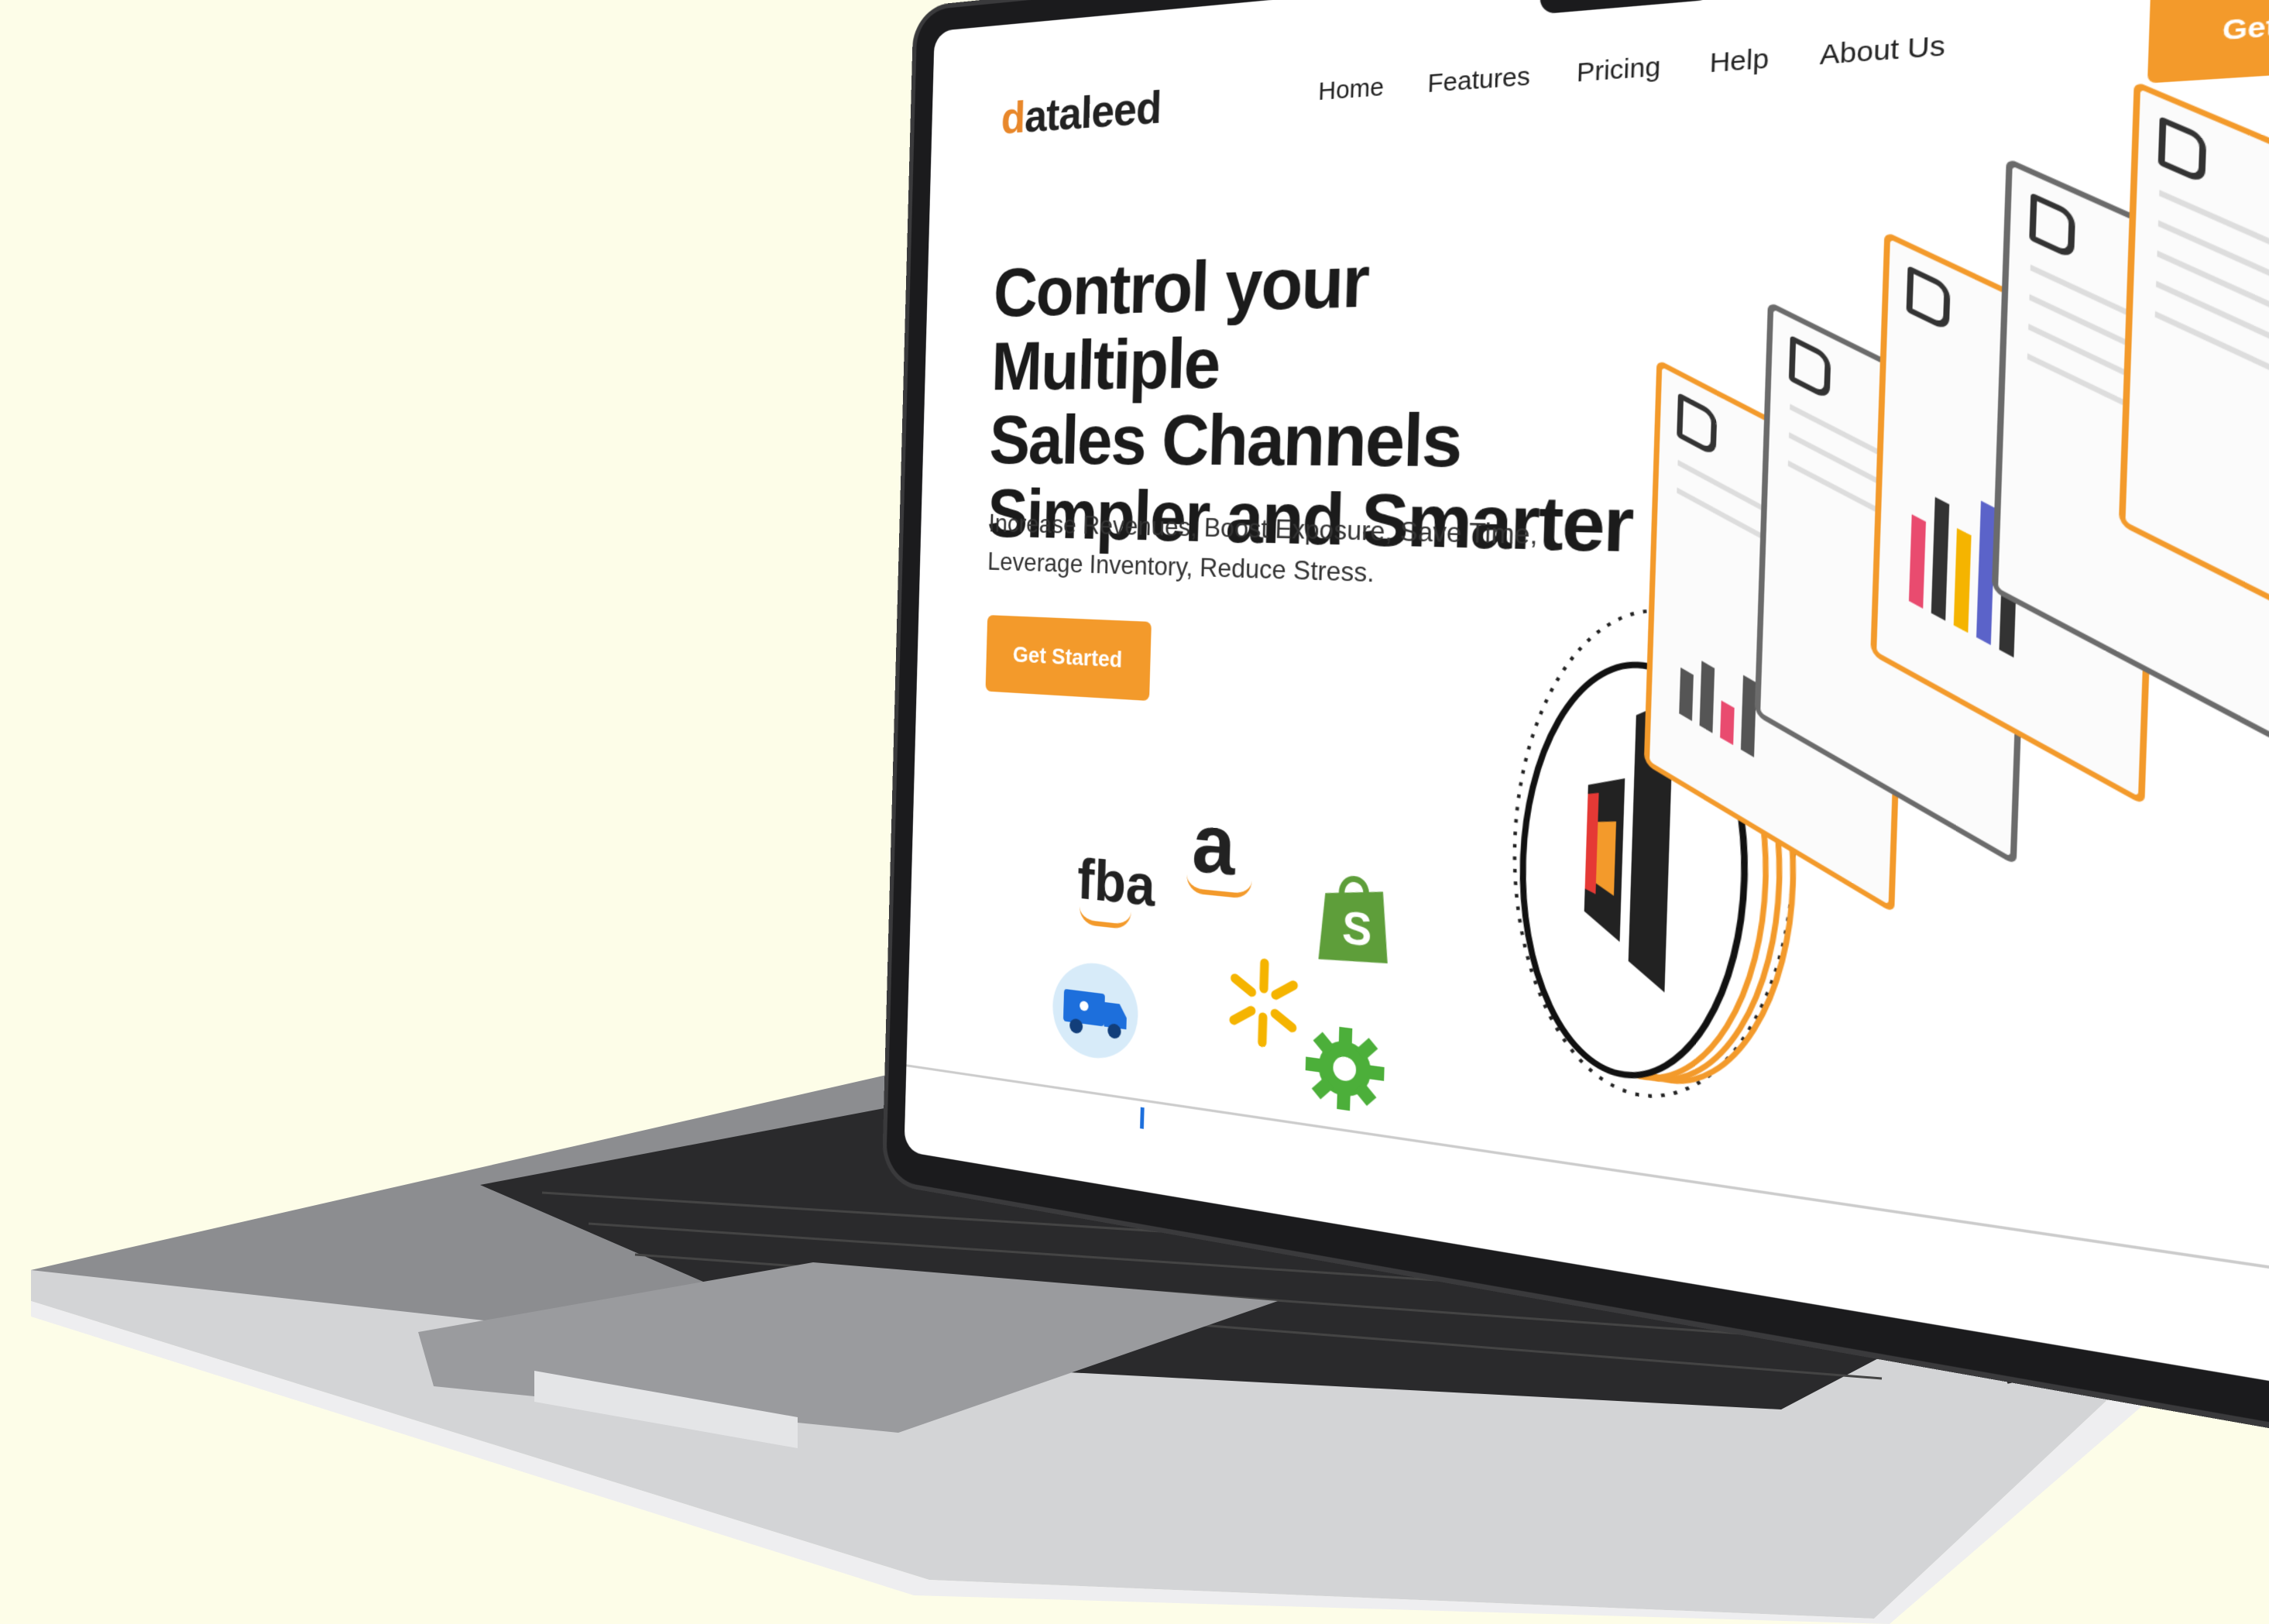 Image resolution: width=2269 pixels, height=1624 pixels. What do you see at coordinates (1181, 567) in the screenshot?
I see `hero-subtitle-line-2: Leverage Inventory, Reduce Stress.` at bounding box center [1181, 567].